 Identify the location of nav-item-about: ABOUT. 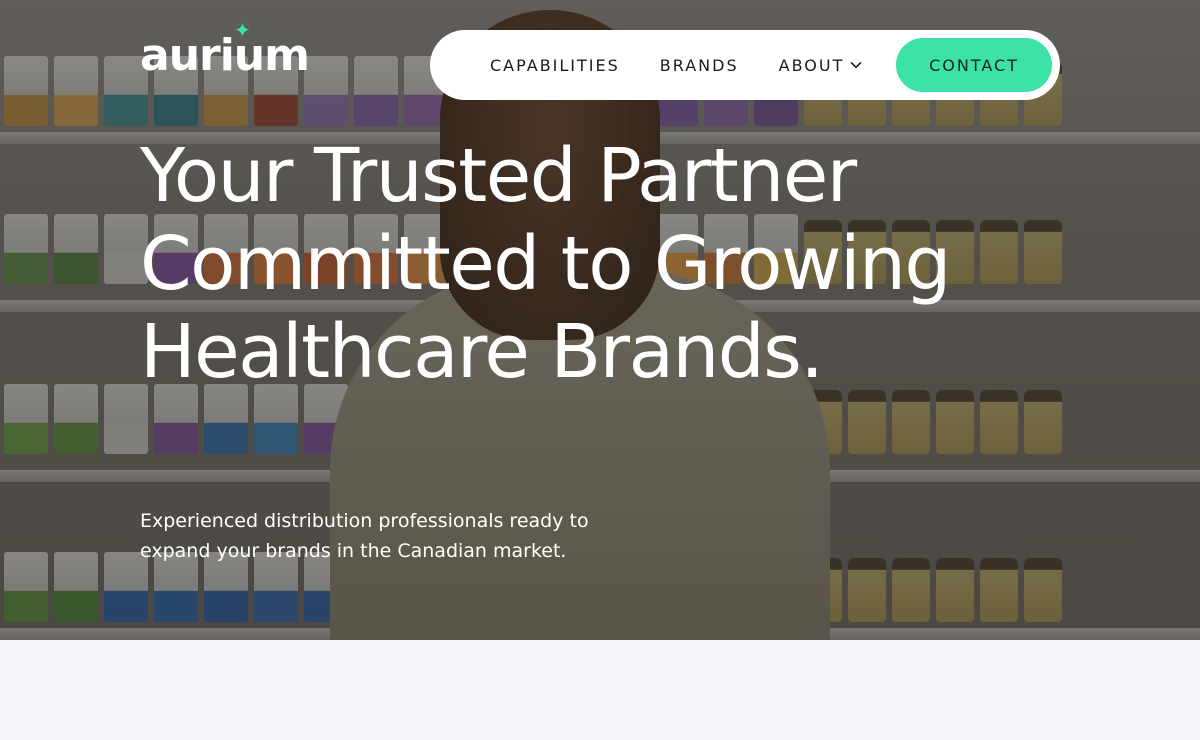
(821, 65).